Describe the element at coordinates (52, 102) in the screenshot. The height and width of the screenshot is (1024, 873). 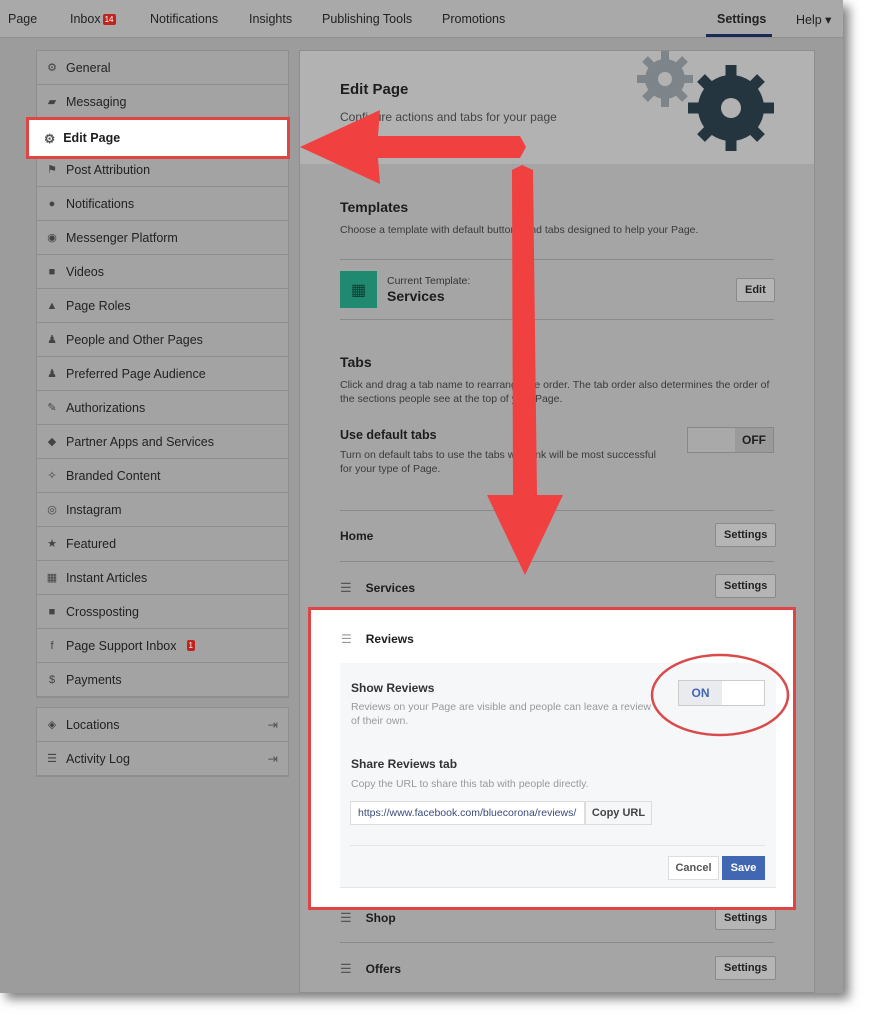
I see `messaging-icon: ▰` at that location.